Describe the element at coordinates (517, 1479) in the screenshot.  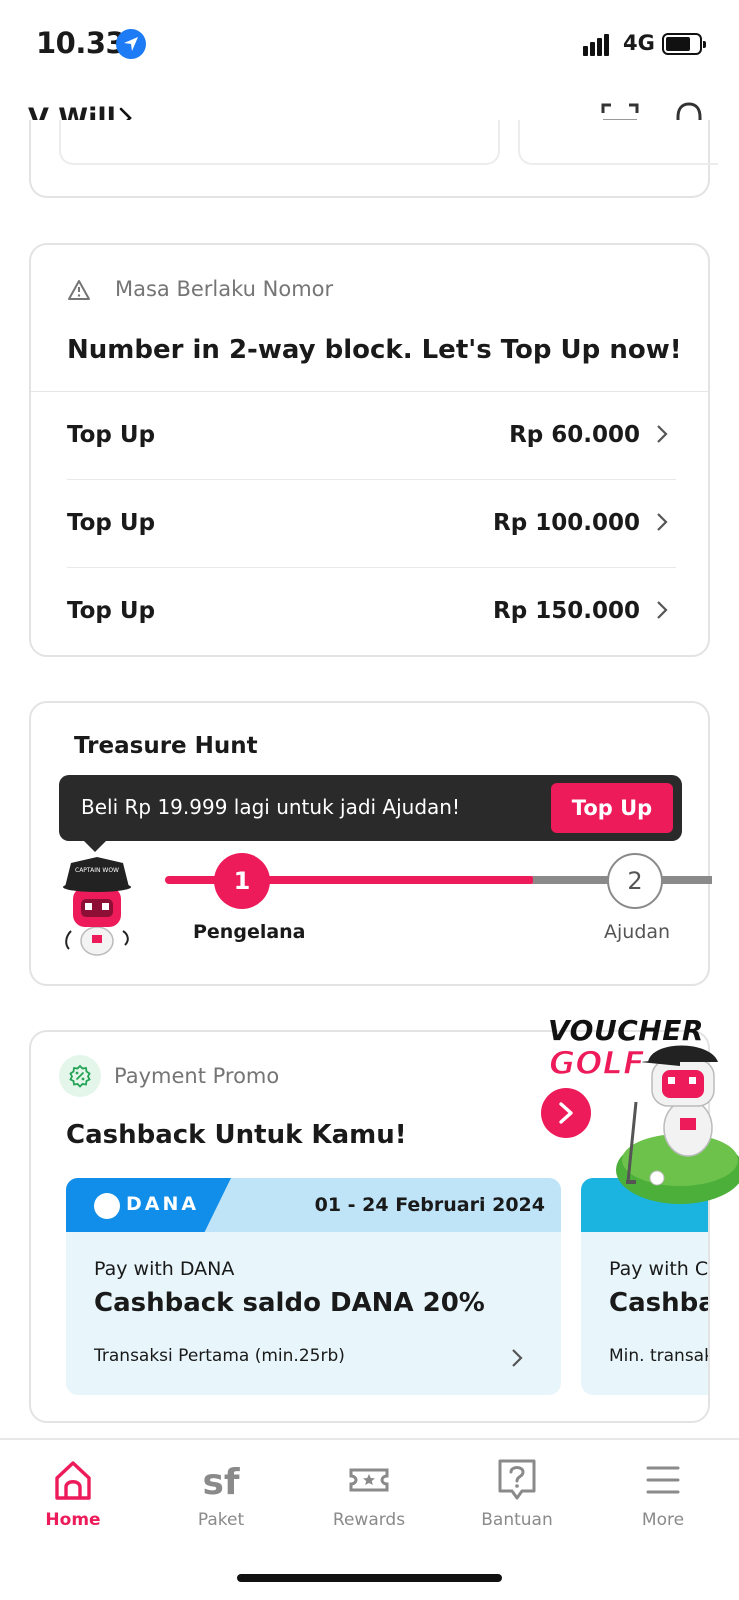
I see `help-icon` at that location.